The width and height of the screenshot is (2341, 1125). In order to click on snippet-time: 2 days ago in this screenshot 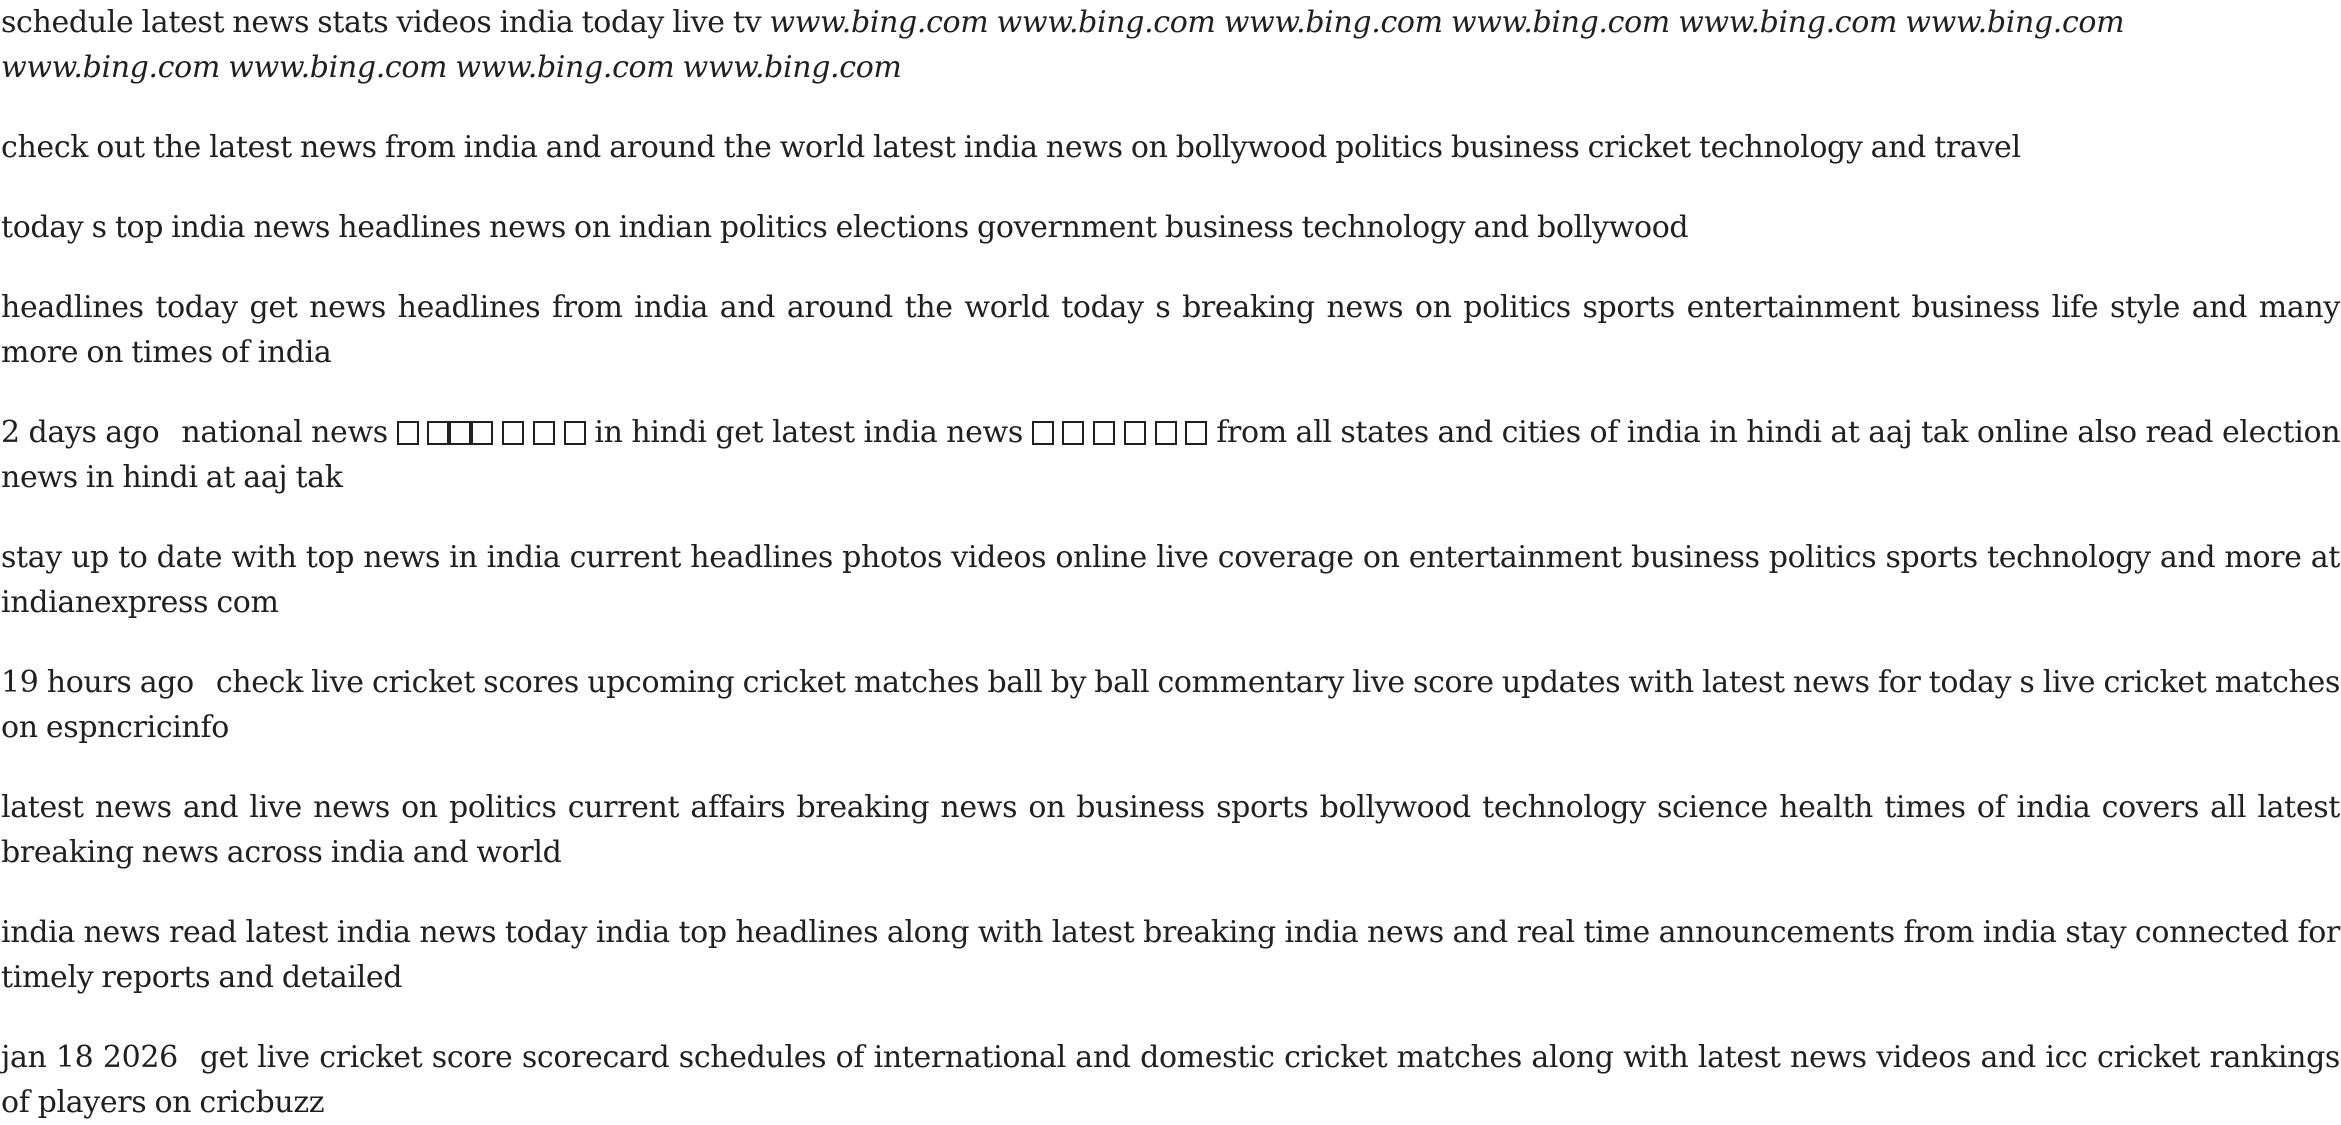, I will do `click(80, 432)`.